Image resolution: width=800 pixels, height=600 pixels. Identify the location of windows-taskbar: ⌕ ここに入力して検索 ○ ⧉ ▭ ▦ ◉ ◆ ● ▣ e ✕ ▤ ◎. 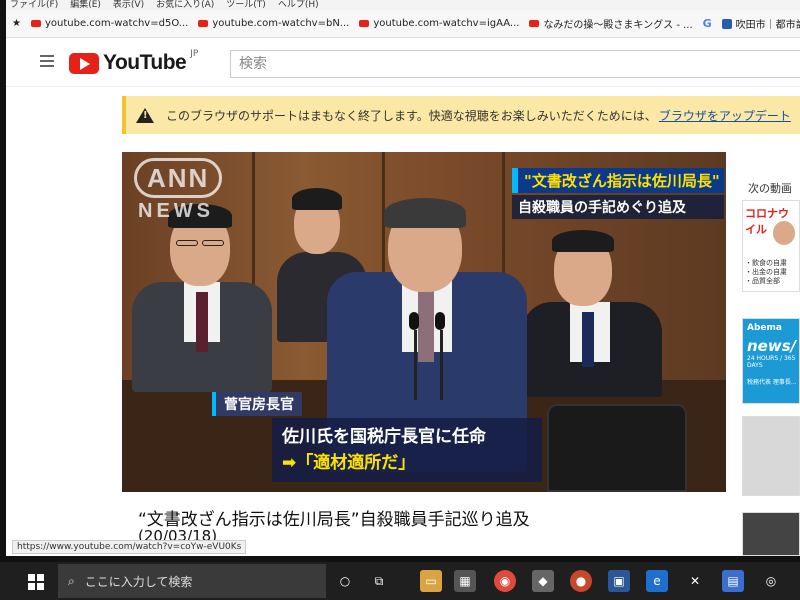
(400, 581).